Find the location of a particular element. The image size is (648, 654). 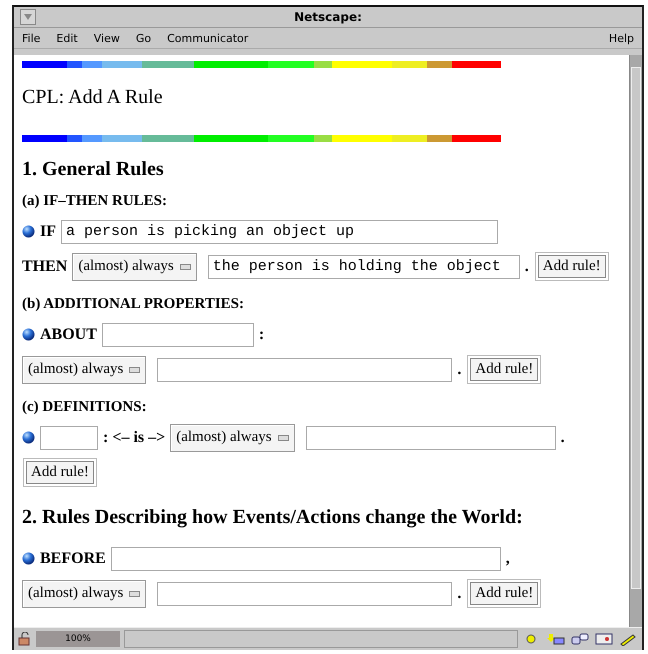

zoom-level: 100% is located at coordinates (78, 639).